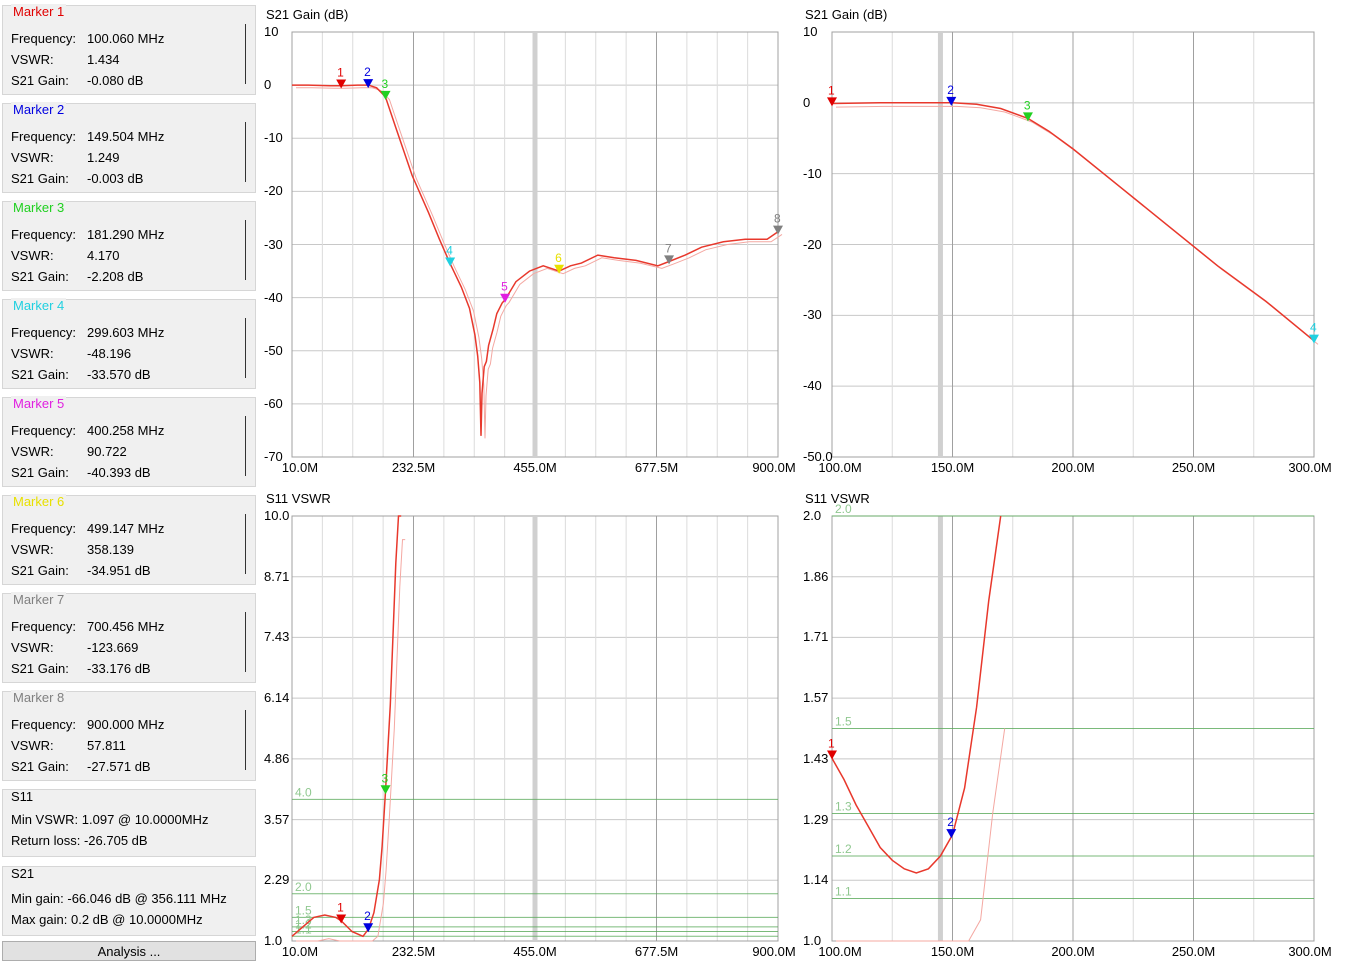  What do you see at coordinates (113, 647) in the screenshot?
I see `marker-vswr-value: -123.669` at bounding box center [113, 647].